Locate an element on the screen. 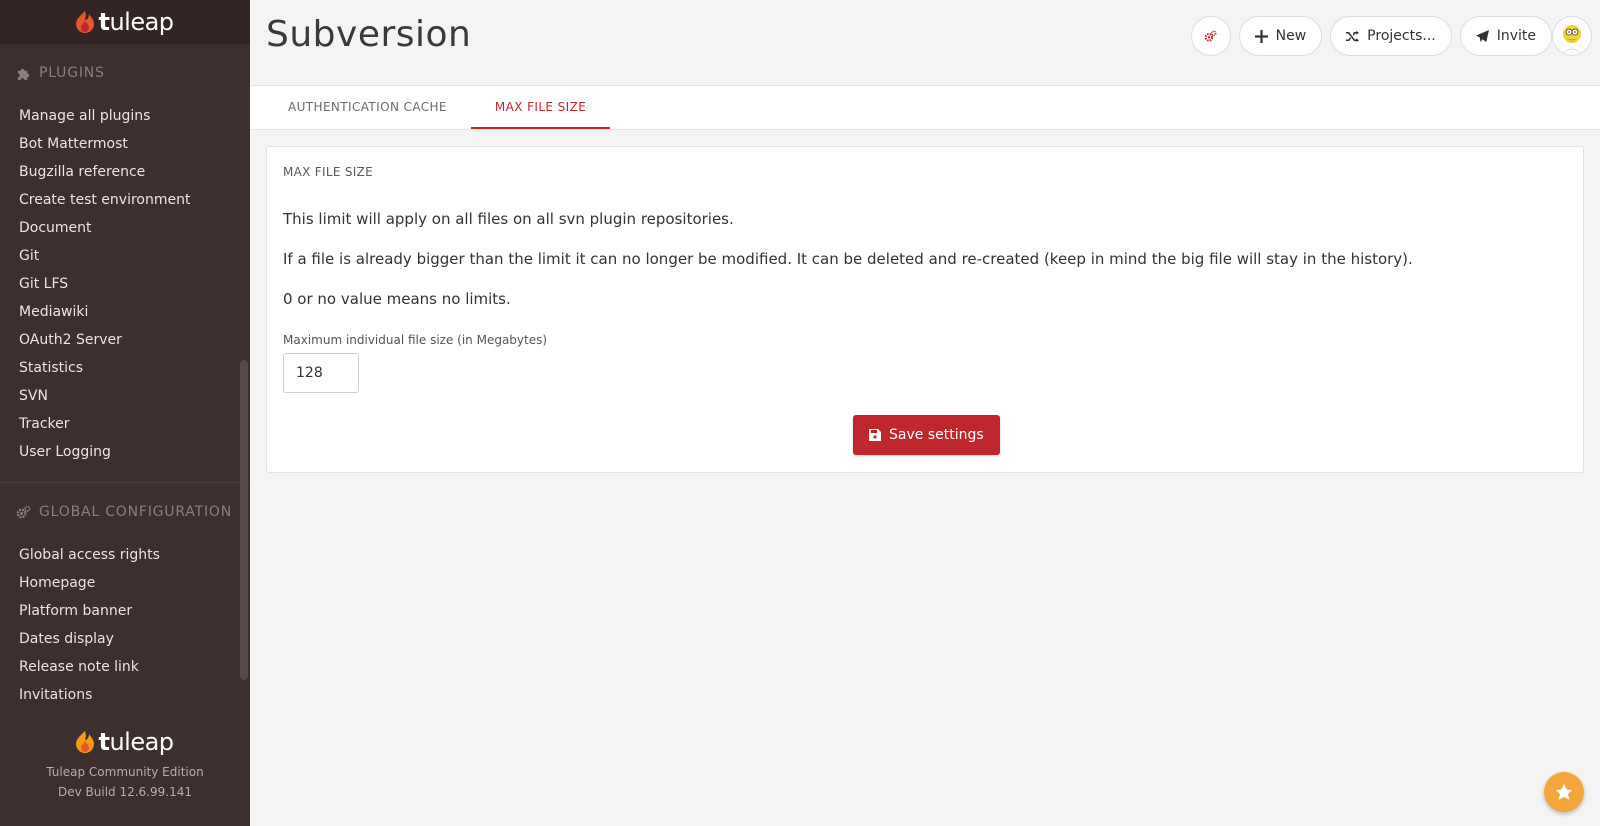 This screenshot has height=826, width=1600. sidebar-item-bot-mattermost: Bot Mattermost is located at coordinates (125, 144).